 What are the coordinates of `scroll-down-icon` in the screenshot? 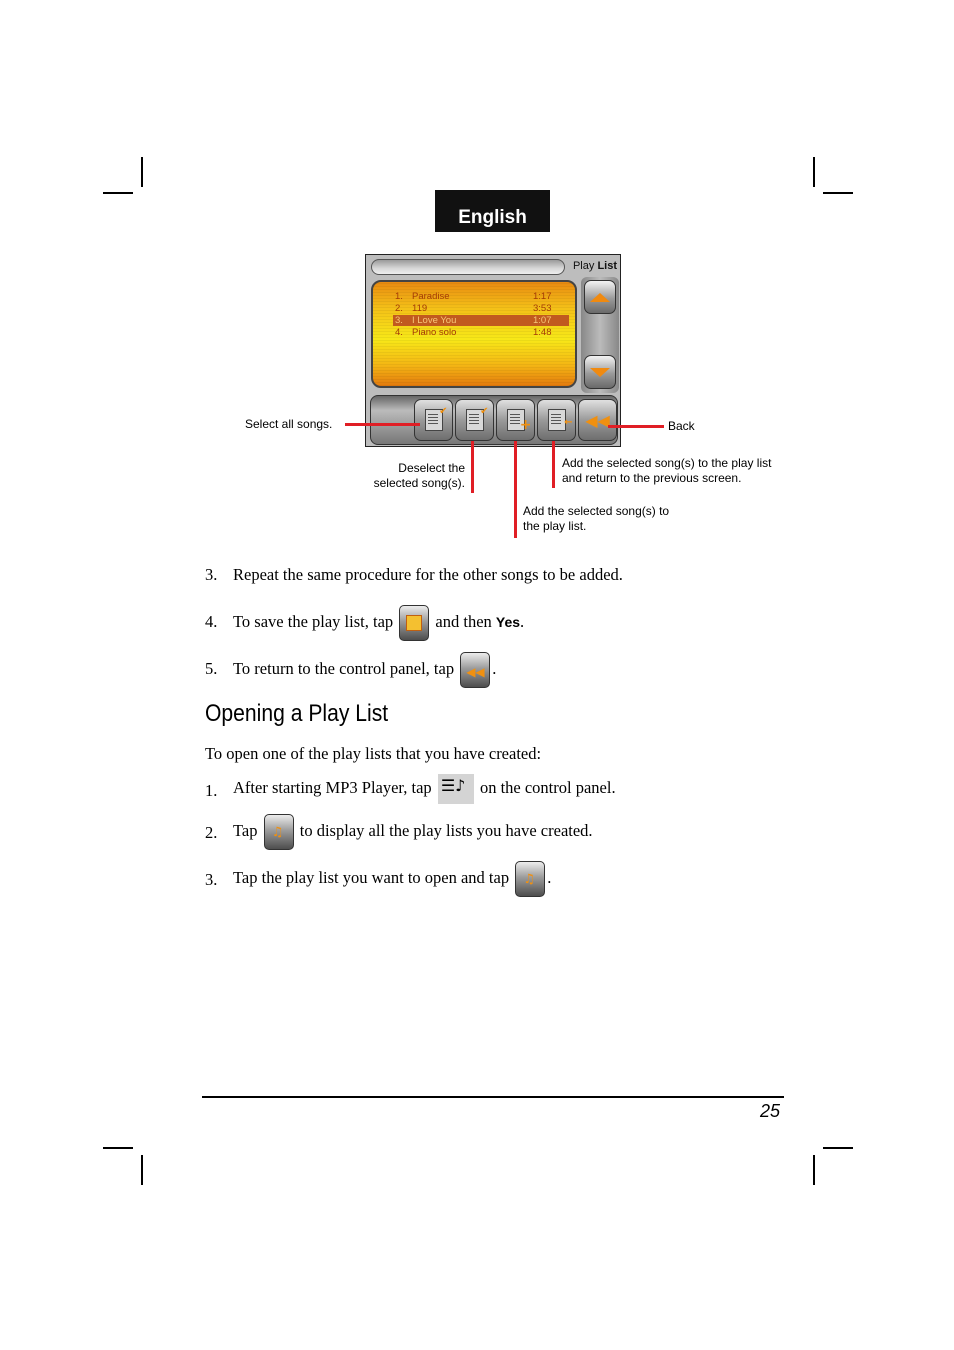 It's located at (600, 372).